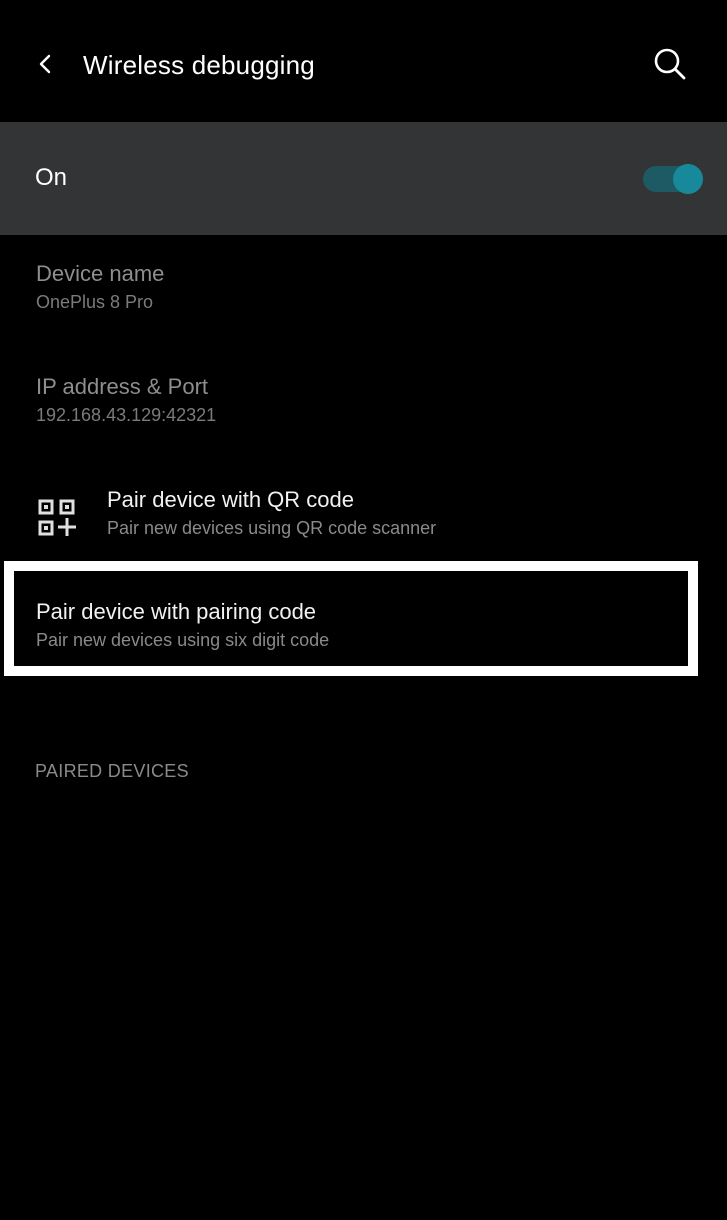 The image size is (727, 1220). What do you see at coordinates (112, 771) in the screenshot?
I see `paired-devices-header: PAIRED DEVICES` at bounding box center [112, 771].